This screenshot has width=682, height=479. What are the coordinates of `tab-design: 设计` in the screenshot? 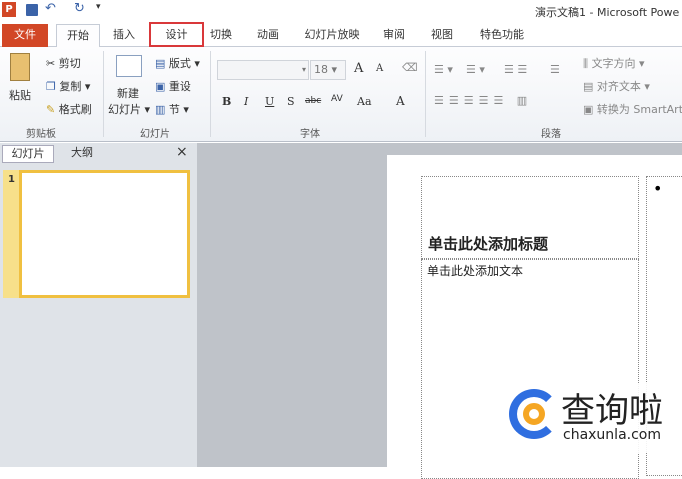 It's located at (176, 34).